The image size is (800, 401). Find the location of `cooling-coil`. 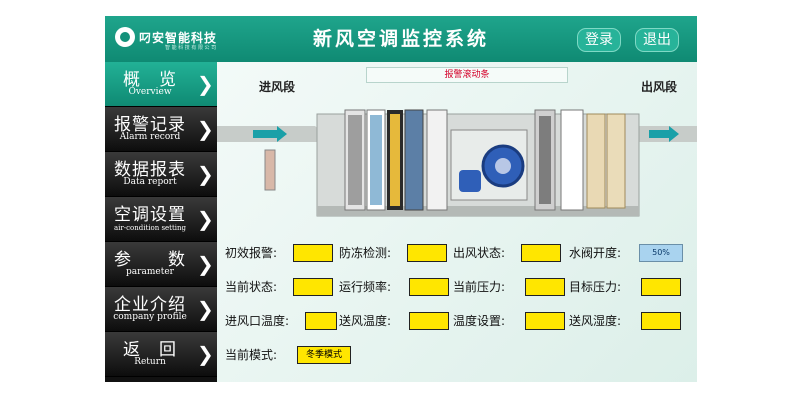

cooling-coil is located at coordinates (414, 160).